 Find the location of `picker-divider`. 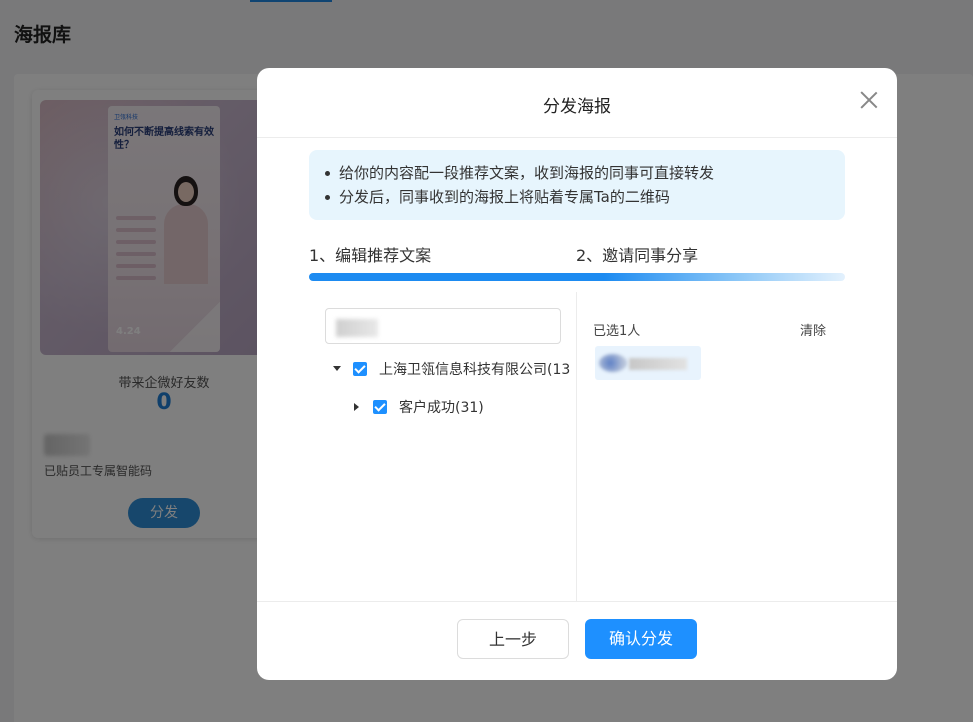

picker-divider is located at coordinates (576, 447).